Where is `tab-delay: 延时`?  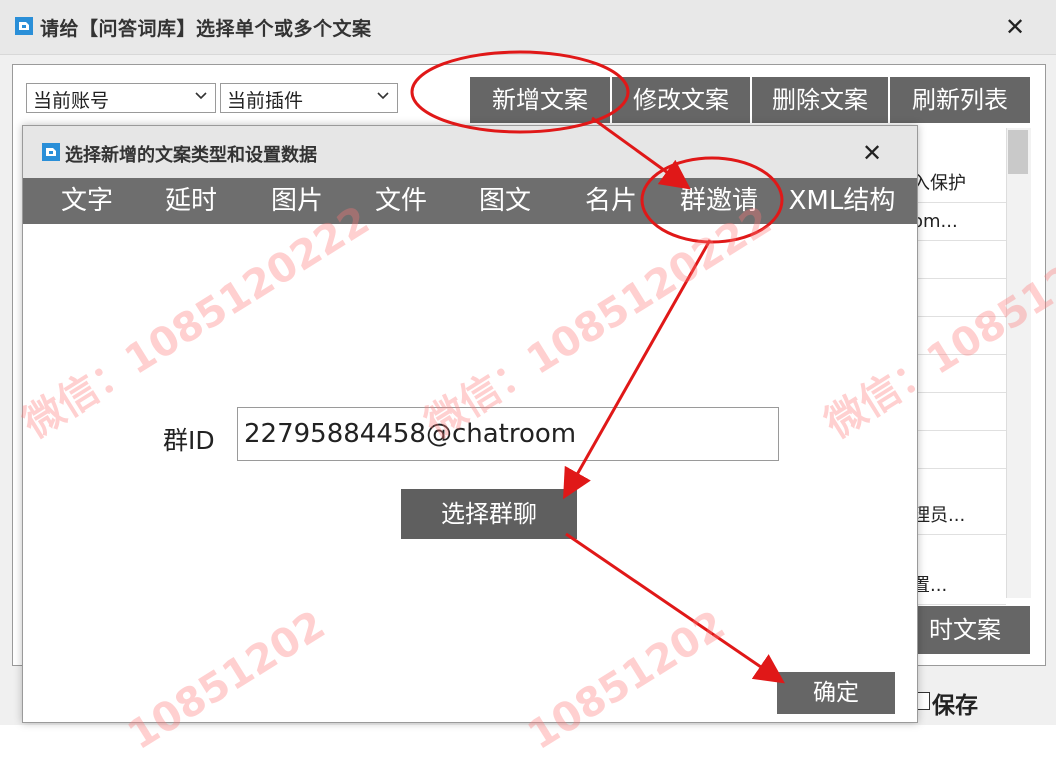
tab-delay: 延时 is located at coordinates (191, 201).